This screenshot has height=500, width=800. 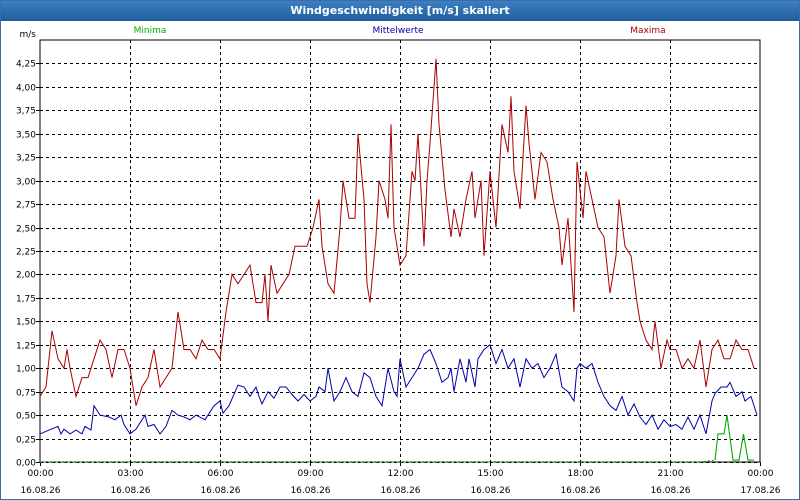 I want to click on y-tick-label: 1,50, so click(x=26, y=323).